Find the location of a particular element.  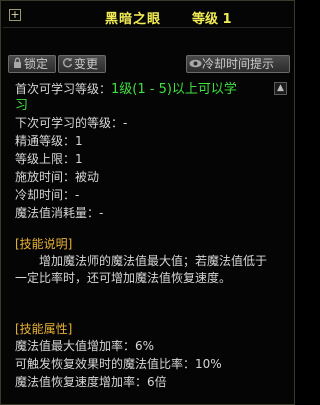

skill-name: 黑暗之眼 is located at coordinates (133, 19).